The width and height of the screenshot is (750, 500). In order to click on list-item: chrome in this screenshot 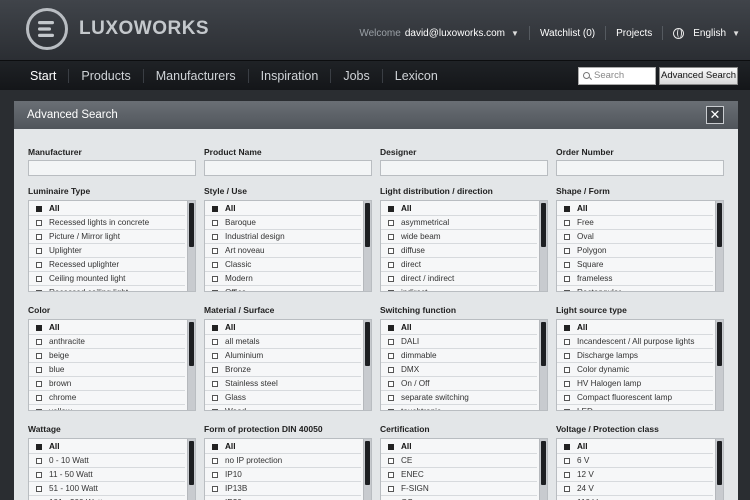, I will do `click(107, 398)`.